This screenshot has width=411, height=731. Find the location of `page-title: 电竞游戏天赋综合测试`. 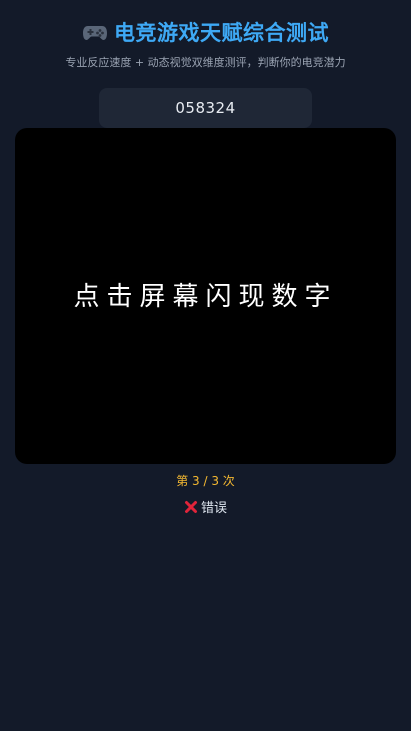

page-title: 电竞游戏天赋综合测试 is located at coordinates (221, 33).